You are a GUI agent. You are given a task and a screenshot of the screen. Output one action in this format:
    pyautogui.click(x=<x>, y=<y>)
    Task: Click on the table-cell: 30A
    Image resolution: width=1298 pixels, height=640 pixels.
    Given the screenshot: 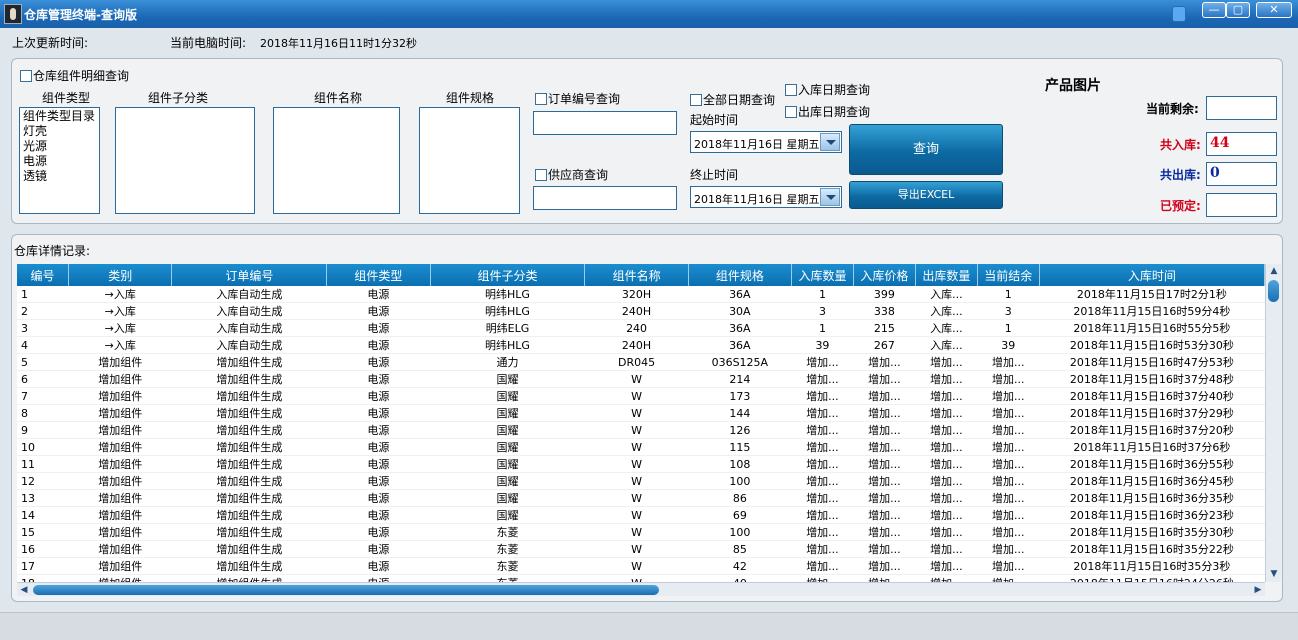 What is the action you would take?
    pyautogui.click(x=740, y=311)
    